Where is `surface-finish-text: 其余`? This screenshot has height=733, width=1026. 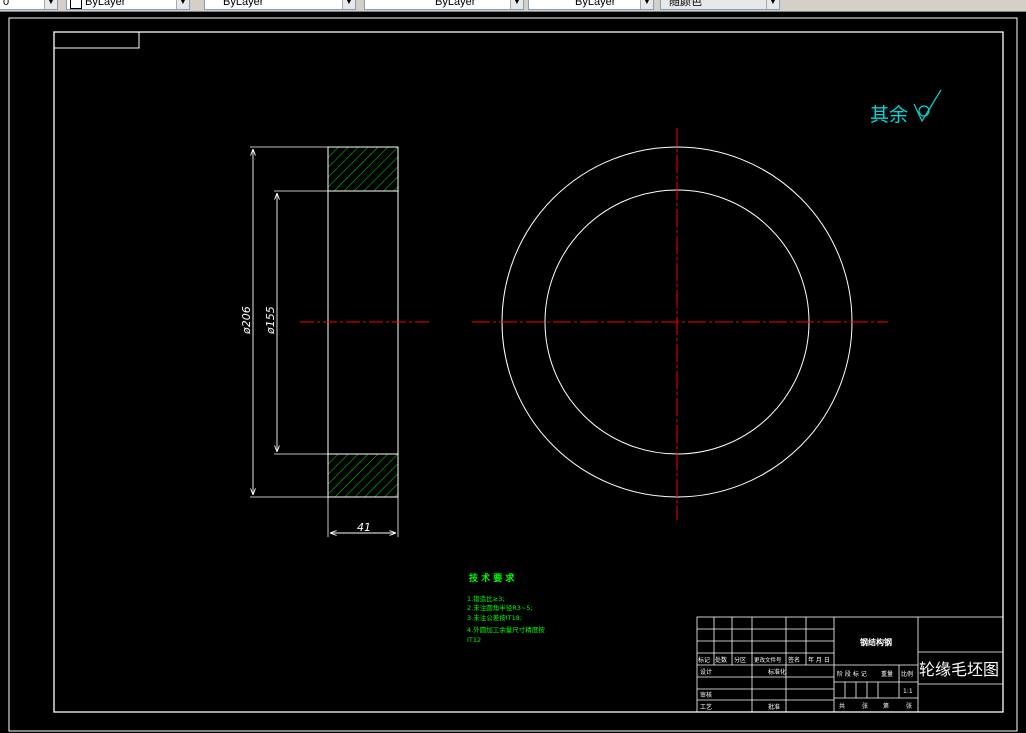
surface-finish-text: 其余 is located at coordinates (889, 115).